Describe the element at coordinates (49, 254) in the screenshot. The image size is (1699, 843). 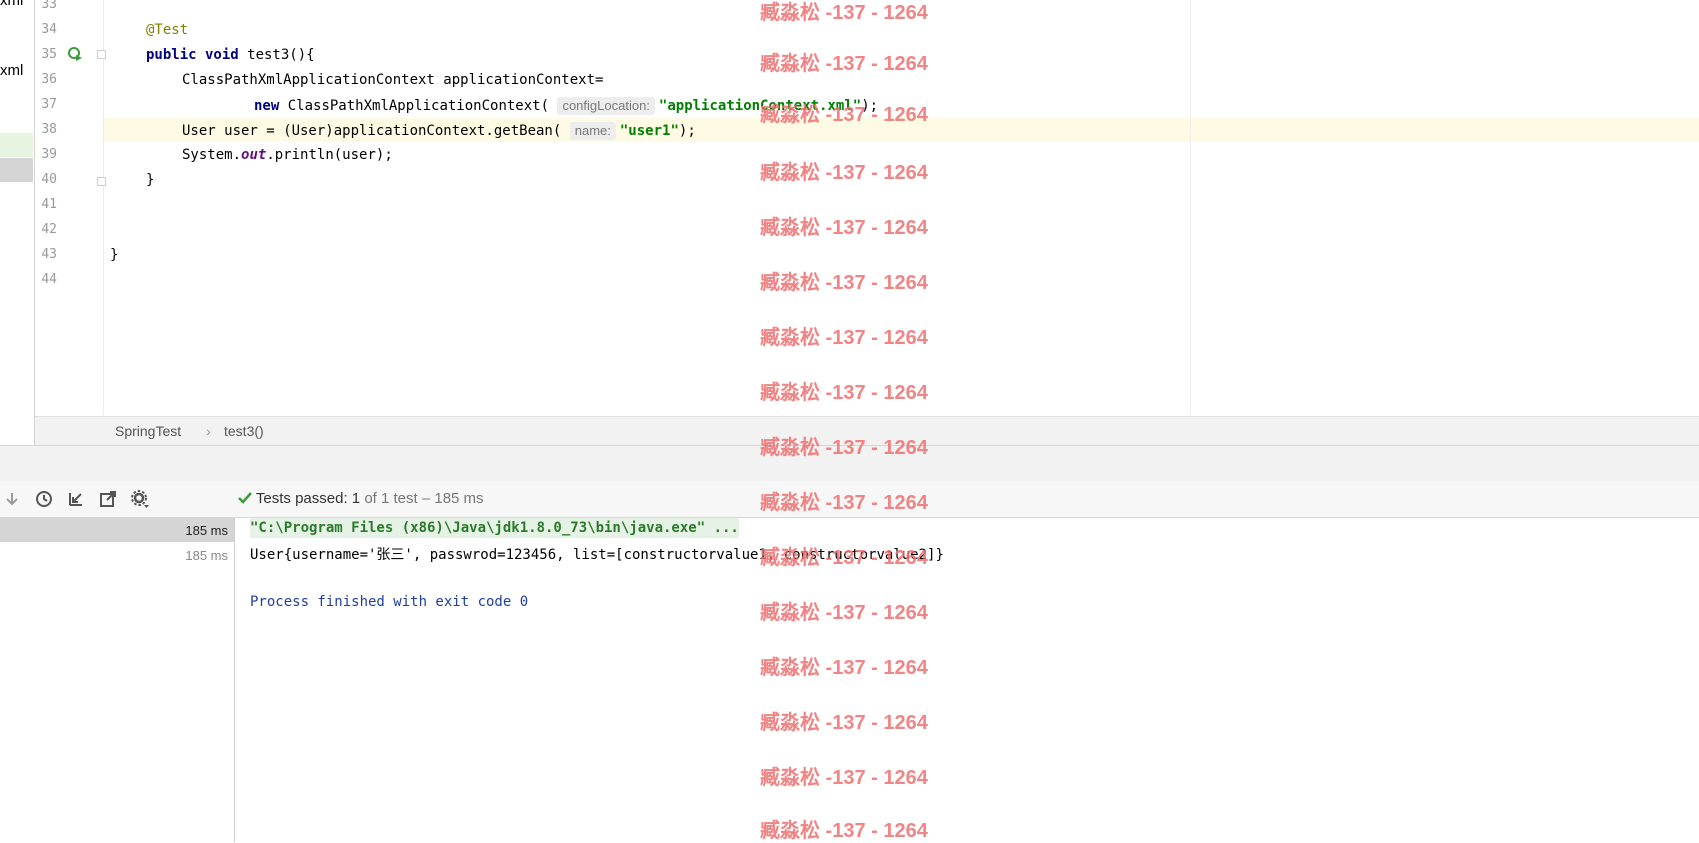
I see `line-number: 43` at that location.